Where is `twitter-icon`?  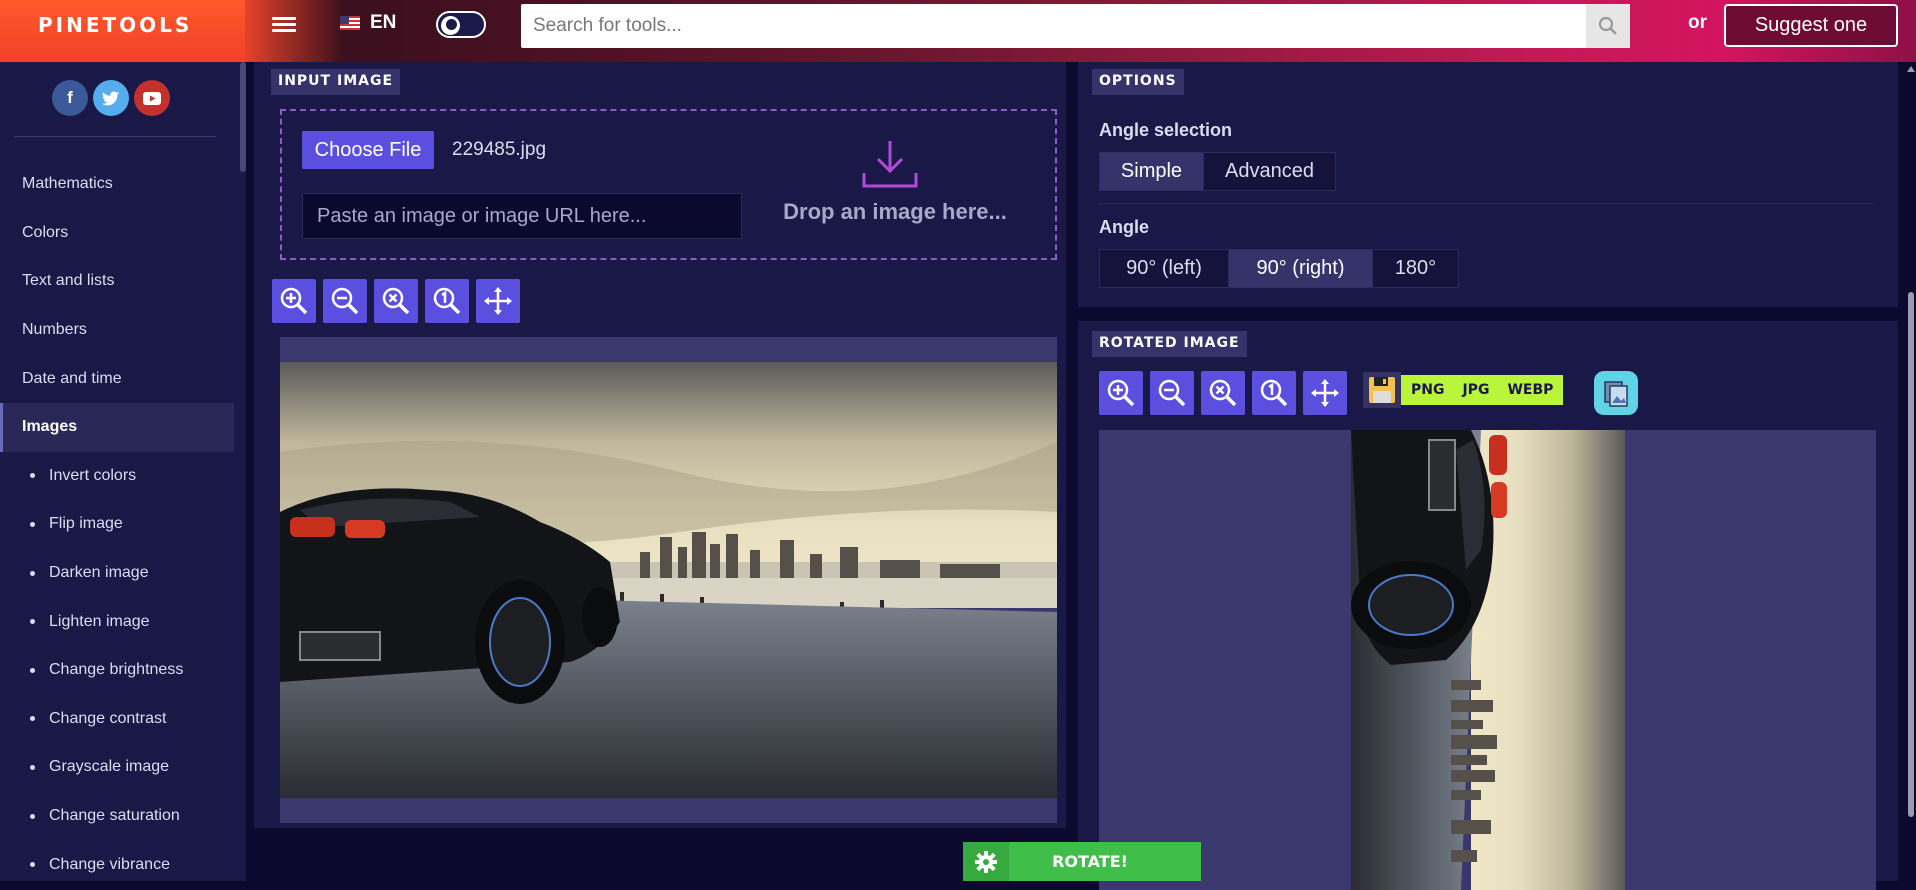
twitter-icon is located at coordinates (111, 98).